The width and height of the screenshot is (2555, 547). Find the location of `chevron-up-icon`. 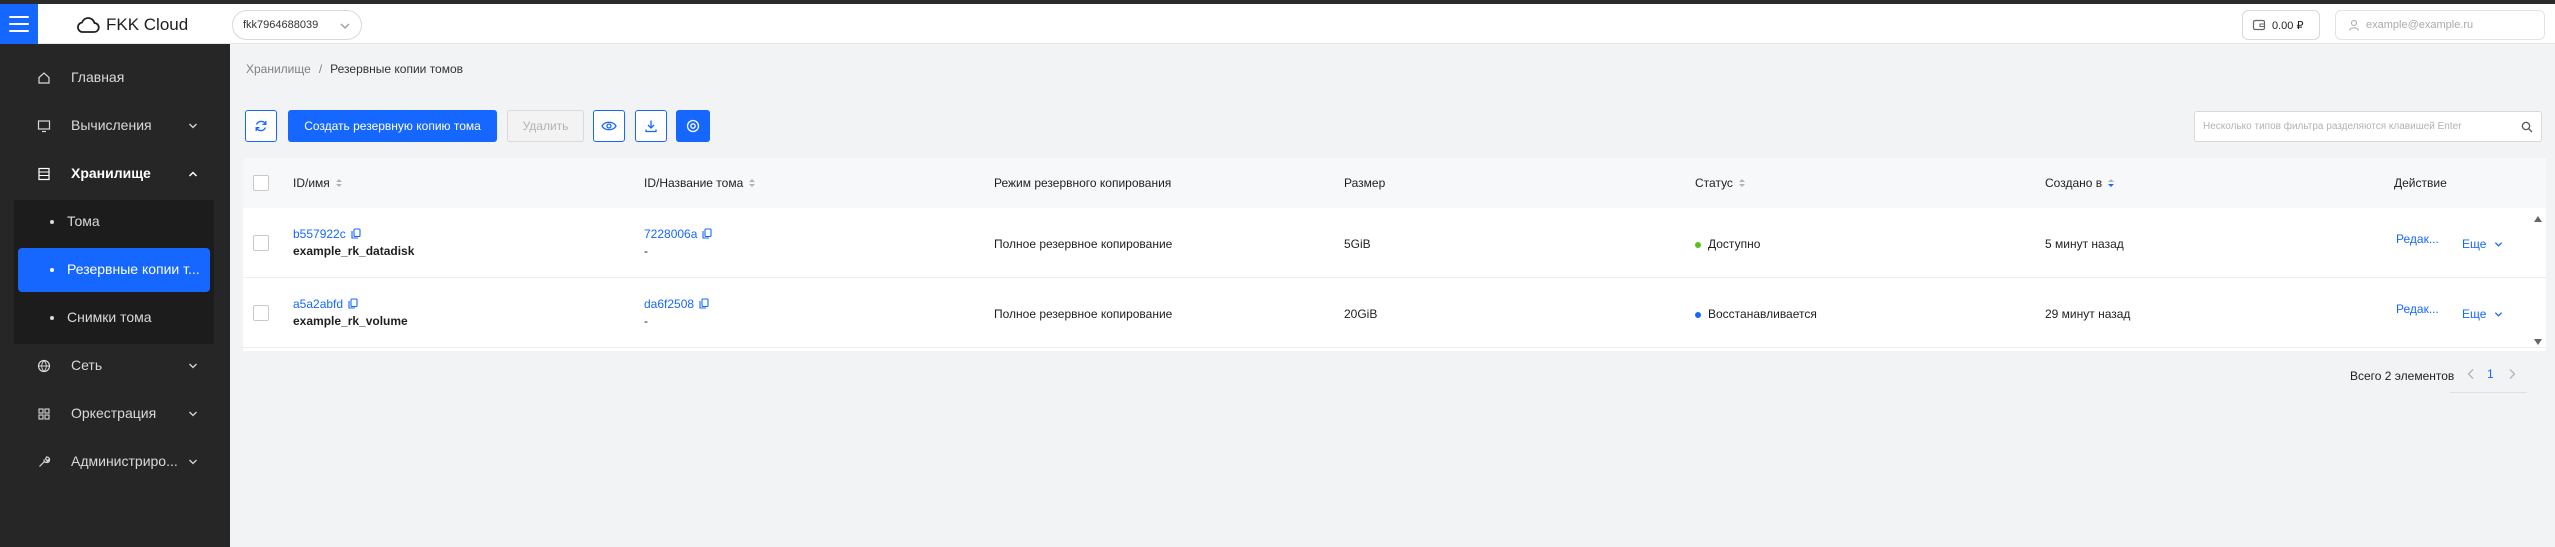

chevron-up-icon is located at coordinates (193, 174).